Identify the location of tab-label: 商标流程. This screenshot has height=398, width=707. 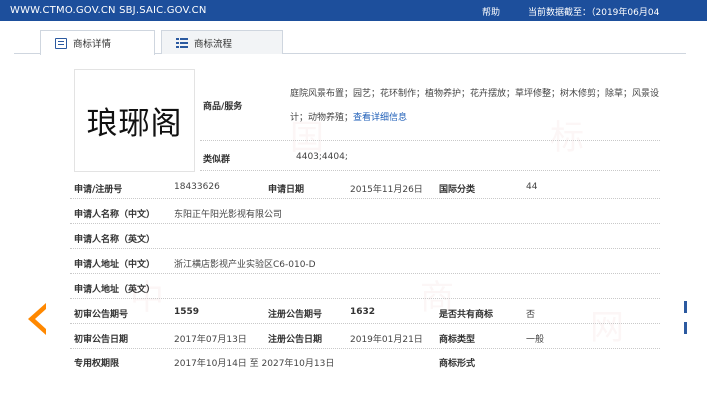
(213, 44).